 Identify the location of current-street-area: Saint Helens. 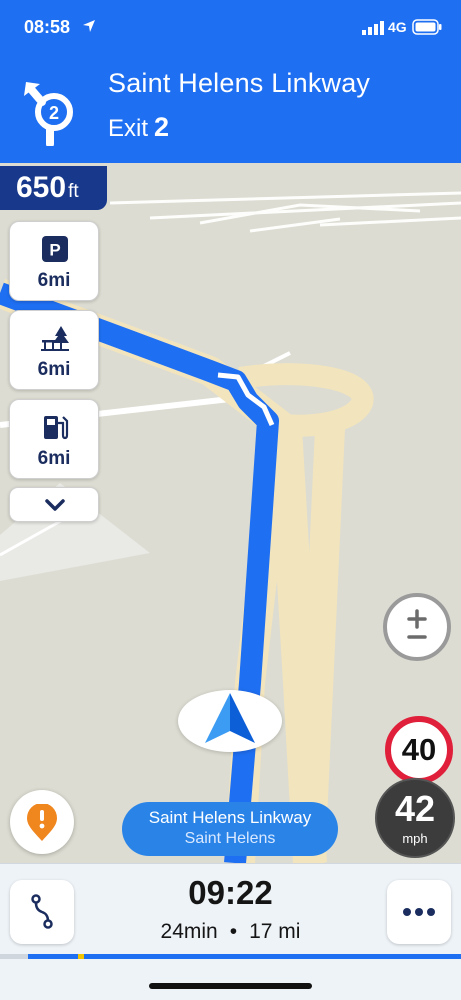
(230, 838).